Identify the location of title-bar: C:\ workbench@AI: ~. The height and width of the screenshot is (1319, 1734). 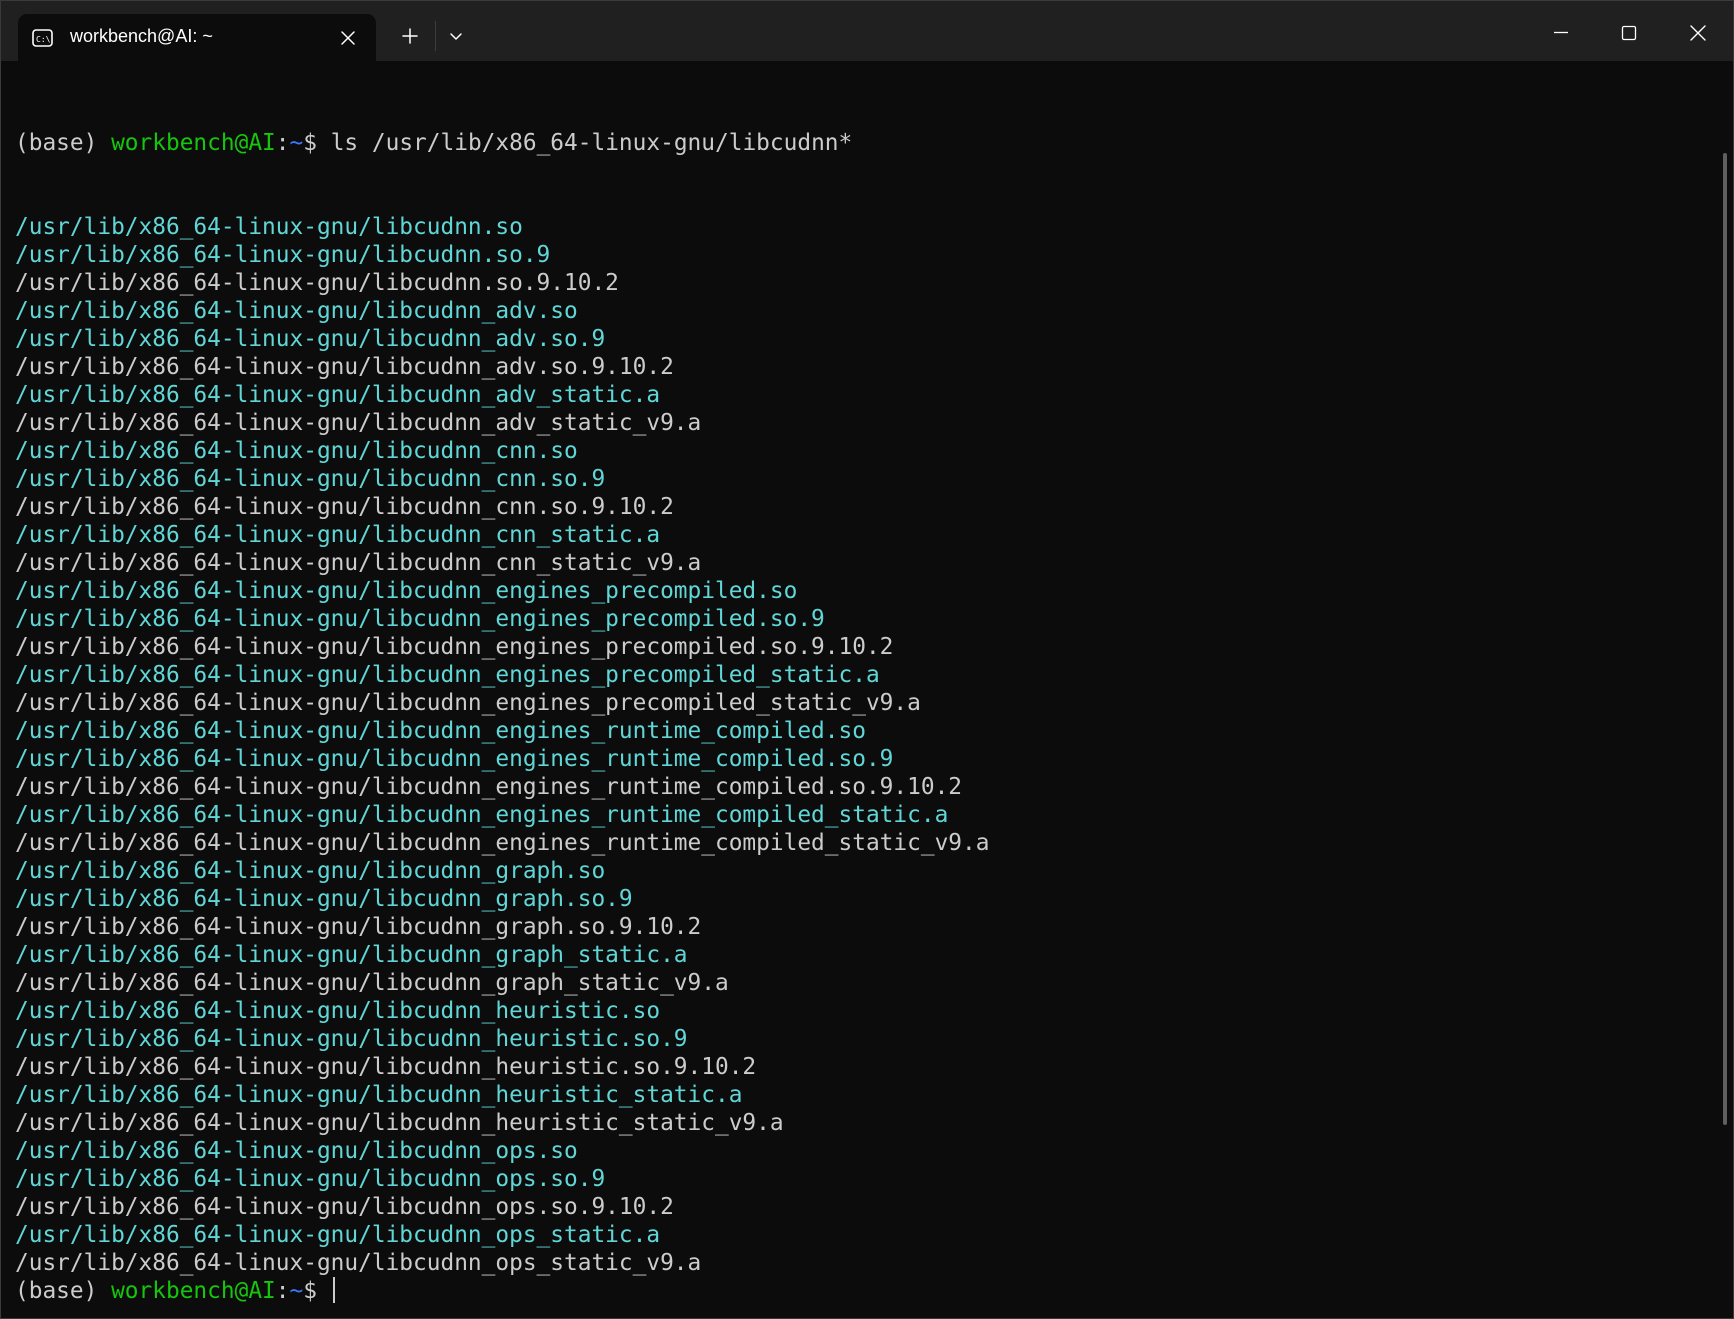
(867, 31).